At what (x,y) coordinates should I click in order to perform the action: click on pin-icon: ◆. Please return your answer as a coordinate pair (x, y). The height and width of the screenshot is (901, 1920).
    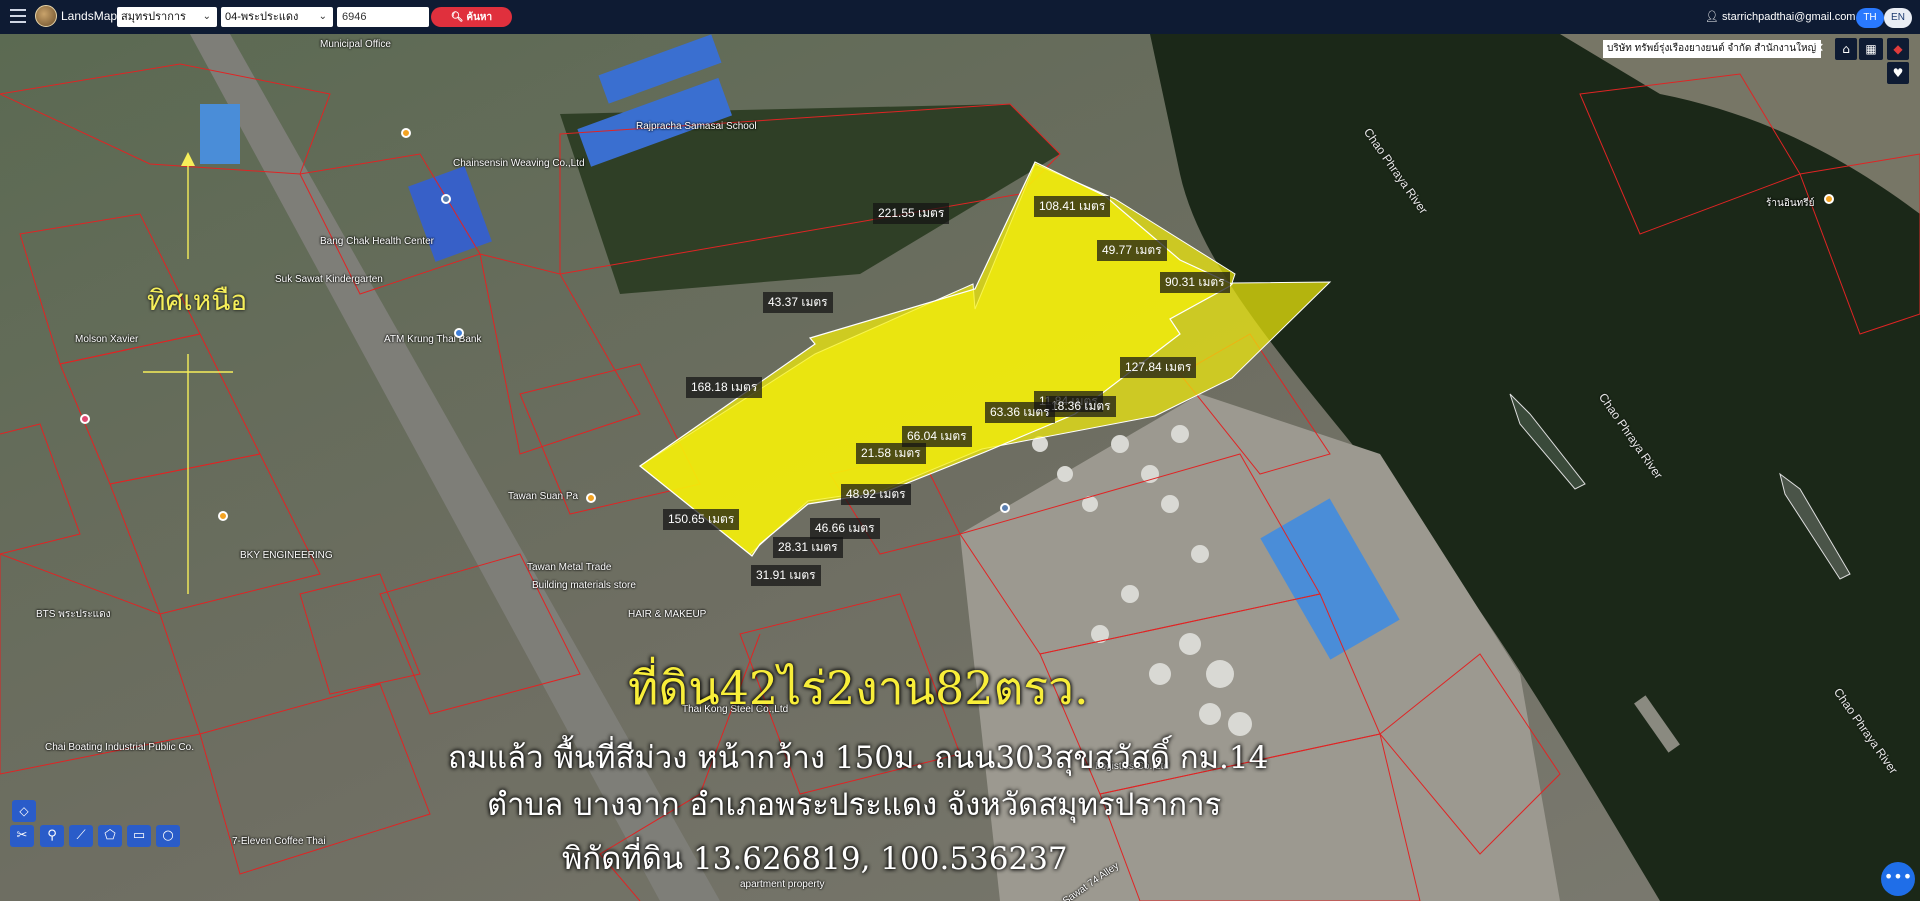
    Looking at the image, I should click on (1898, 49).